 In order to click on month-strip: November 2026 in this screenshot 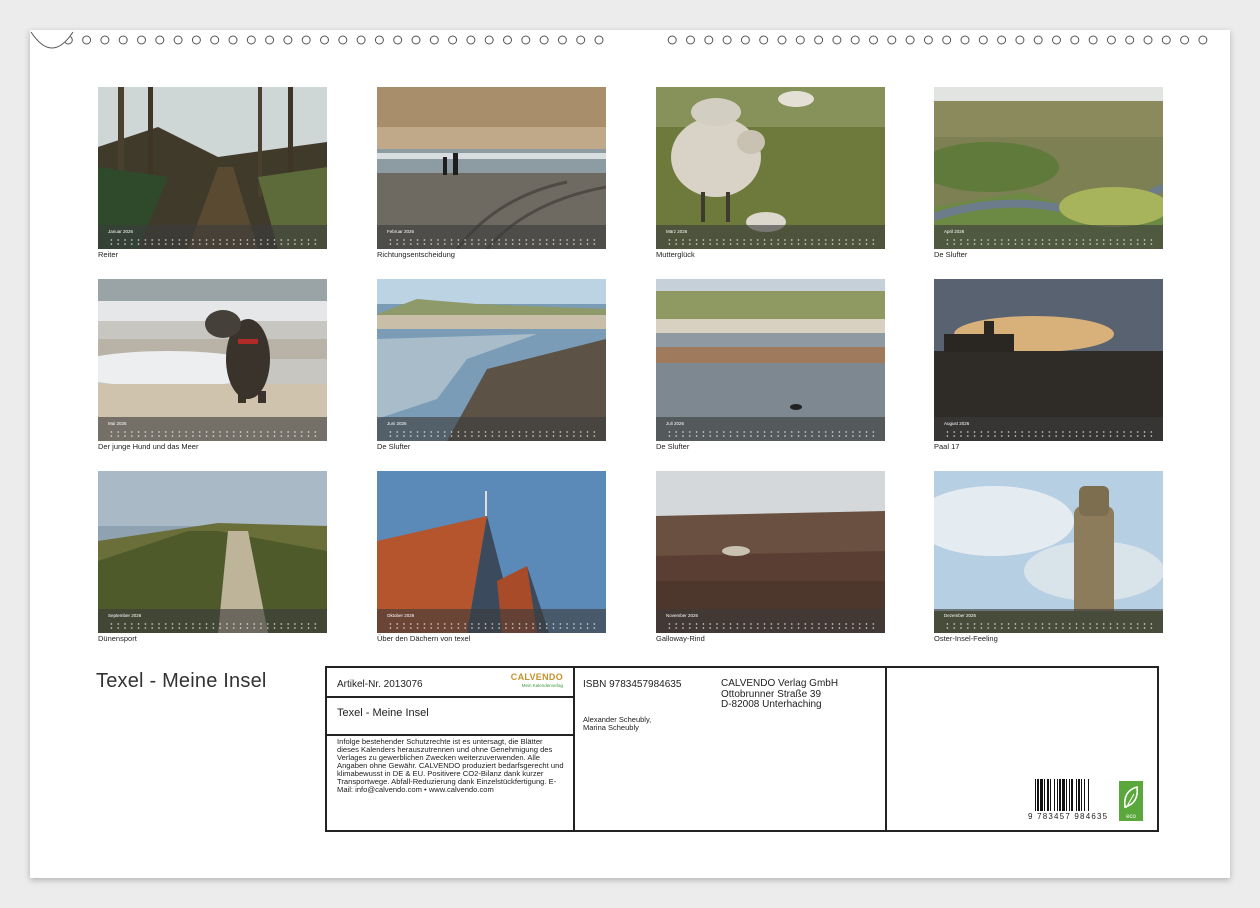, I will do `click(770, 621)`.